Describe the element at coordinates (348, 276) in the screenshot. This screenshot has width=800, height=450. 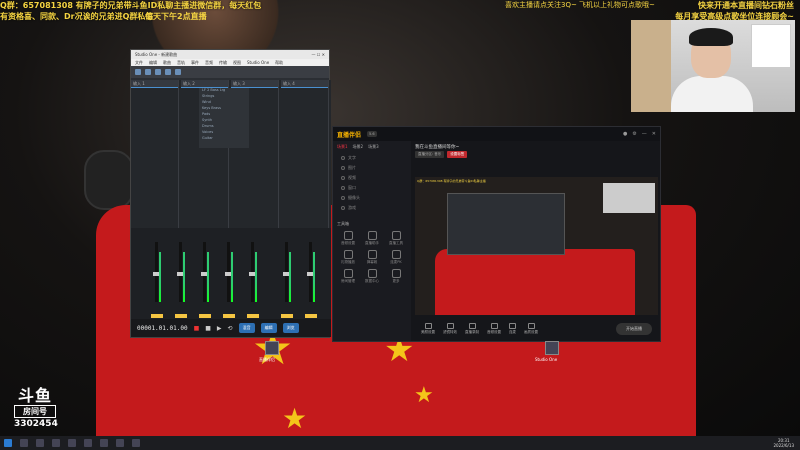
I see `tool-room-manage: 房间管理` at that location.